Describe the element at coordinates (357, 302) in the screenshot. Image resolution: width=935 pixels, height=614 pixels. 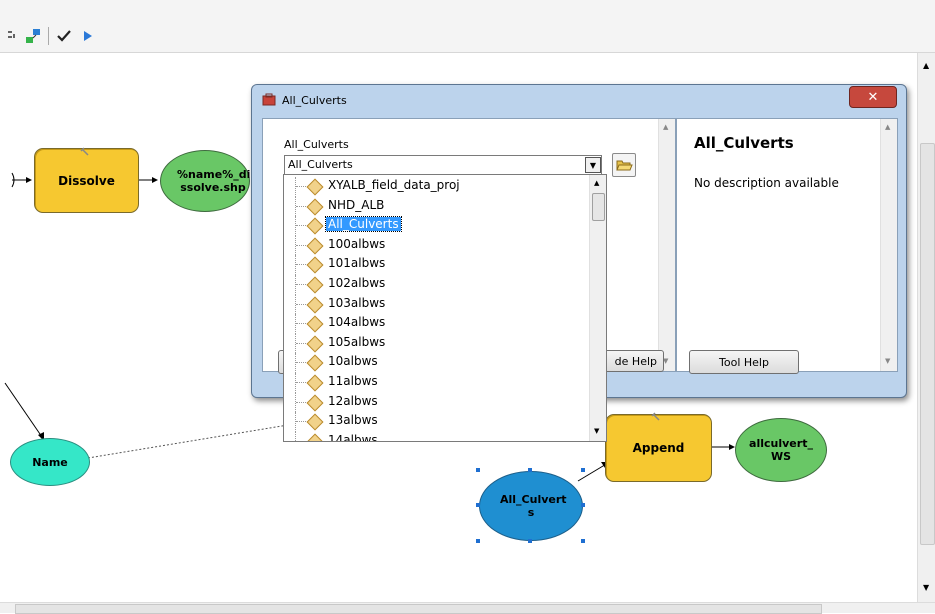
I see `dropdown-item-label: 103albws` at that location.